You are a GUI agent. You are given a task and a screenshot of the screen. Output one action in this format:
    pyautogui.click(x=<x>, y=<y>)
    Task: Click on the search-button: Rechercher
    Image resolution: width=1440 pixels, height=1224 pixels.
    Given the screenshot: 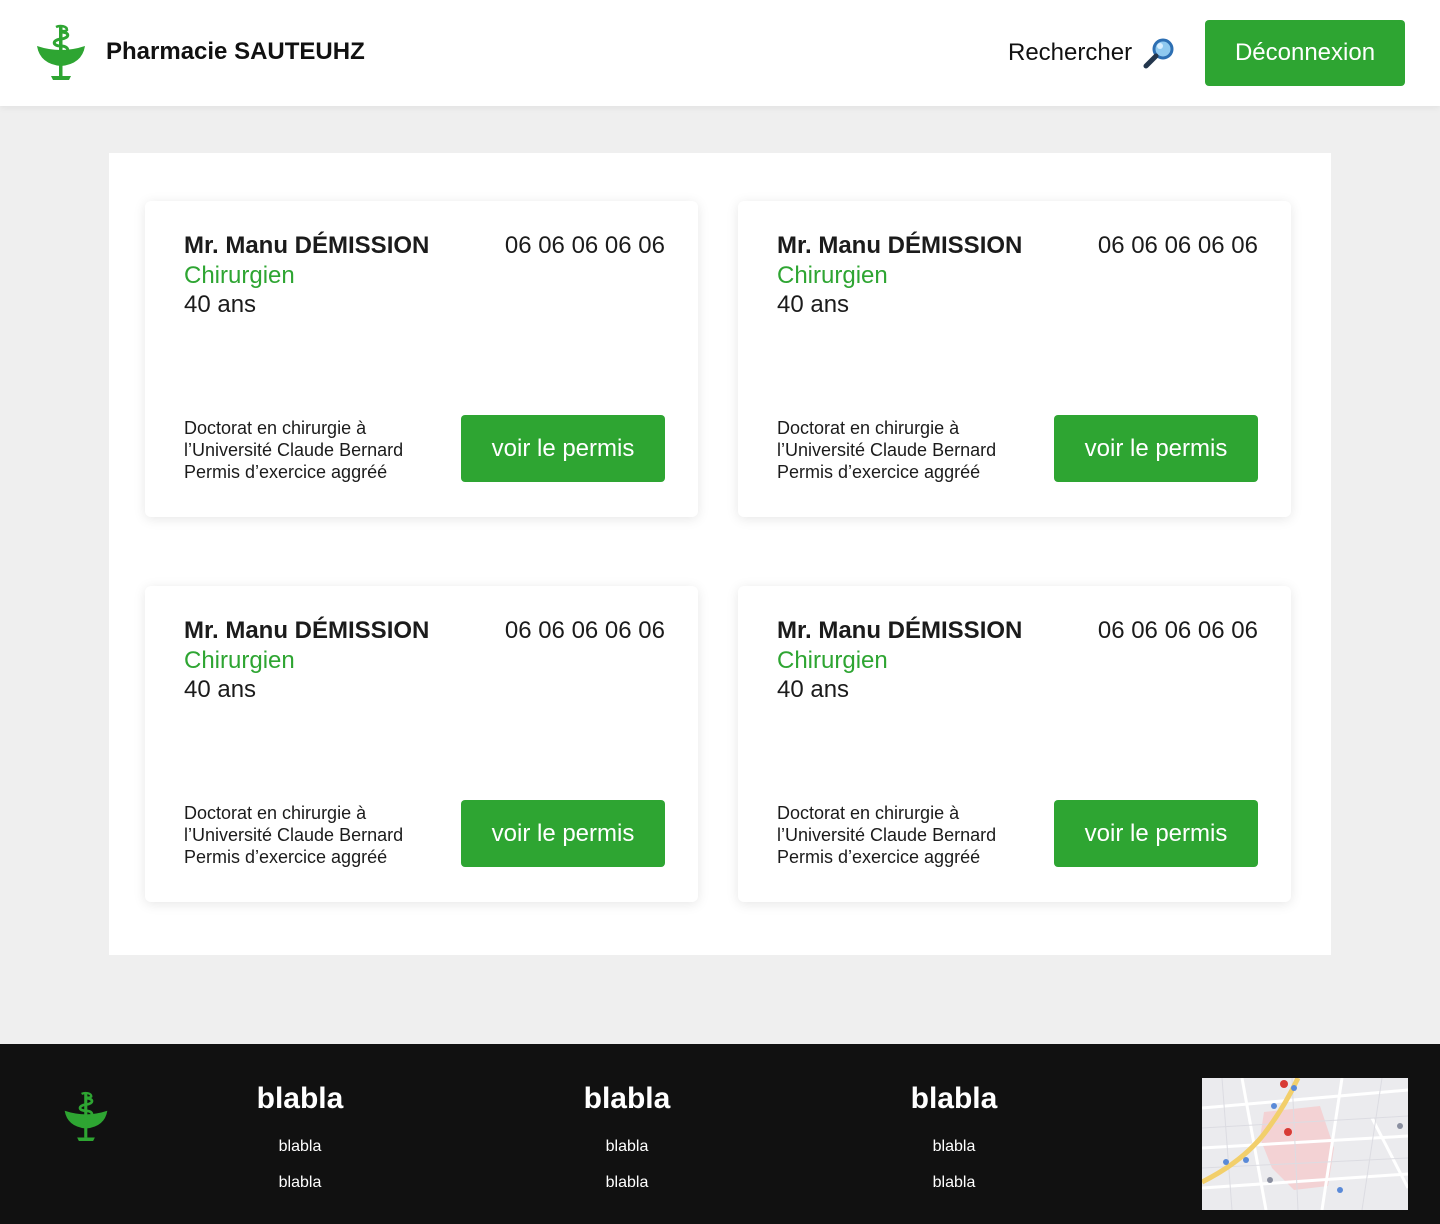 What is the action you would take?
    pyautogui.click(x=1092, y=53)
    